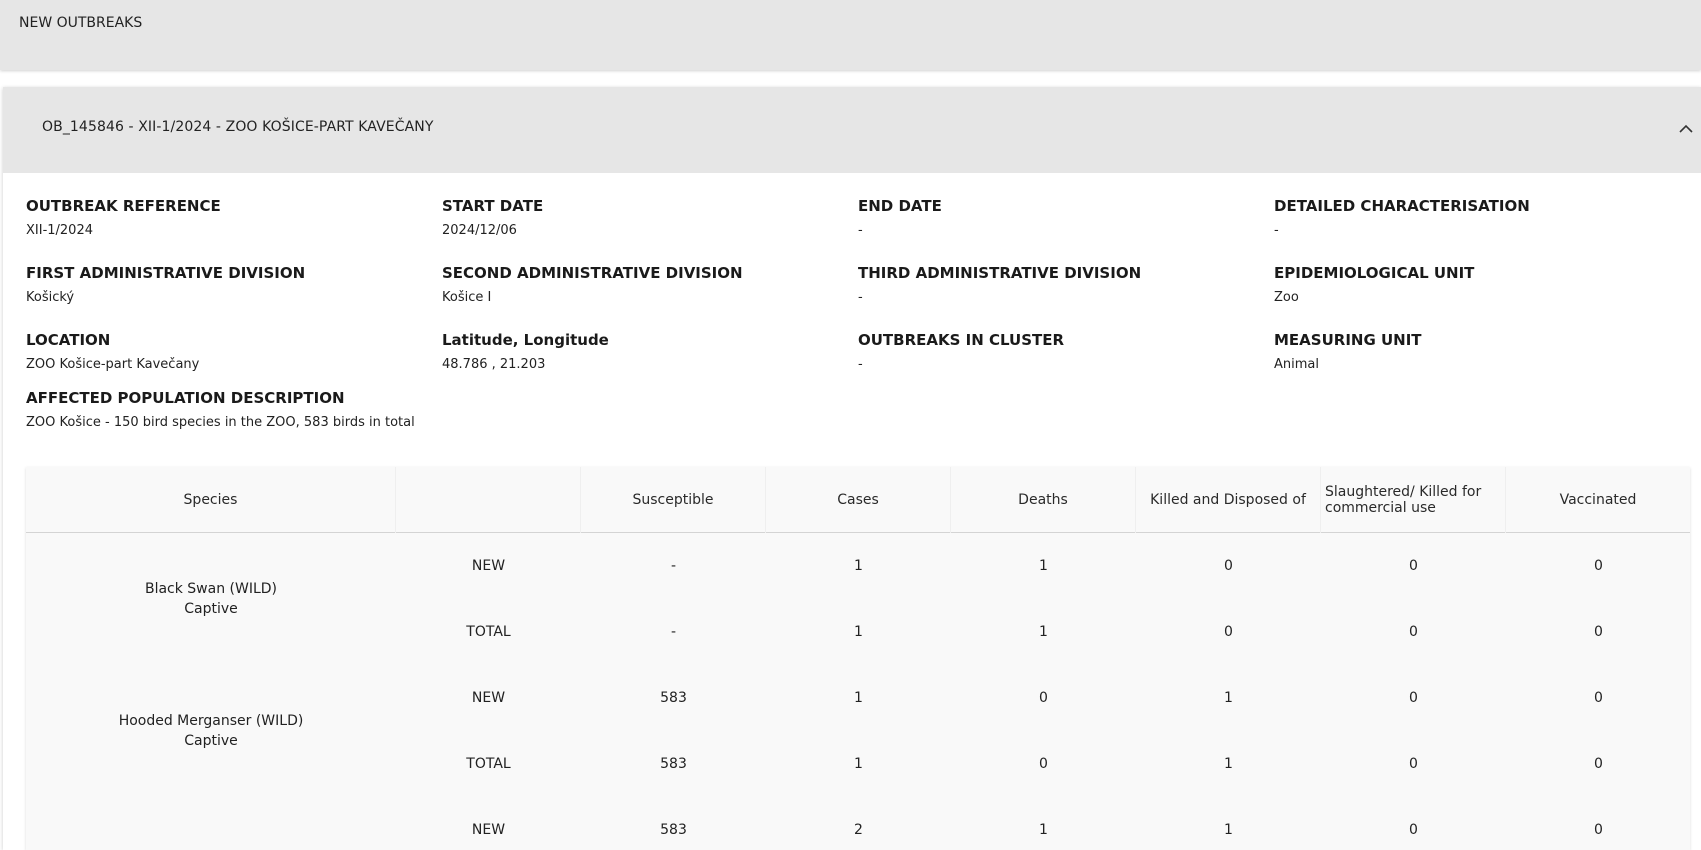  Describe the element at coordinates (961, 351) in the screenshot. I see `field-outbreaks-in-cluster: OUTBREAKS IN CLUSTER -` at that location.